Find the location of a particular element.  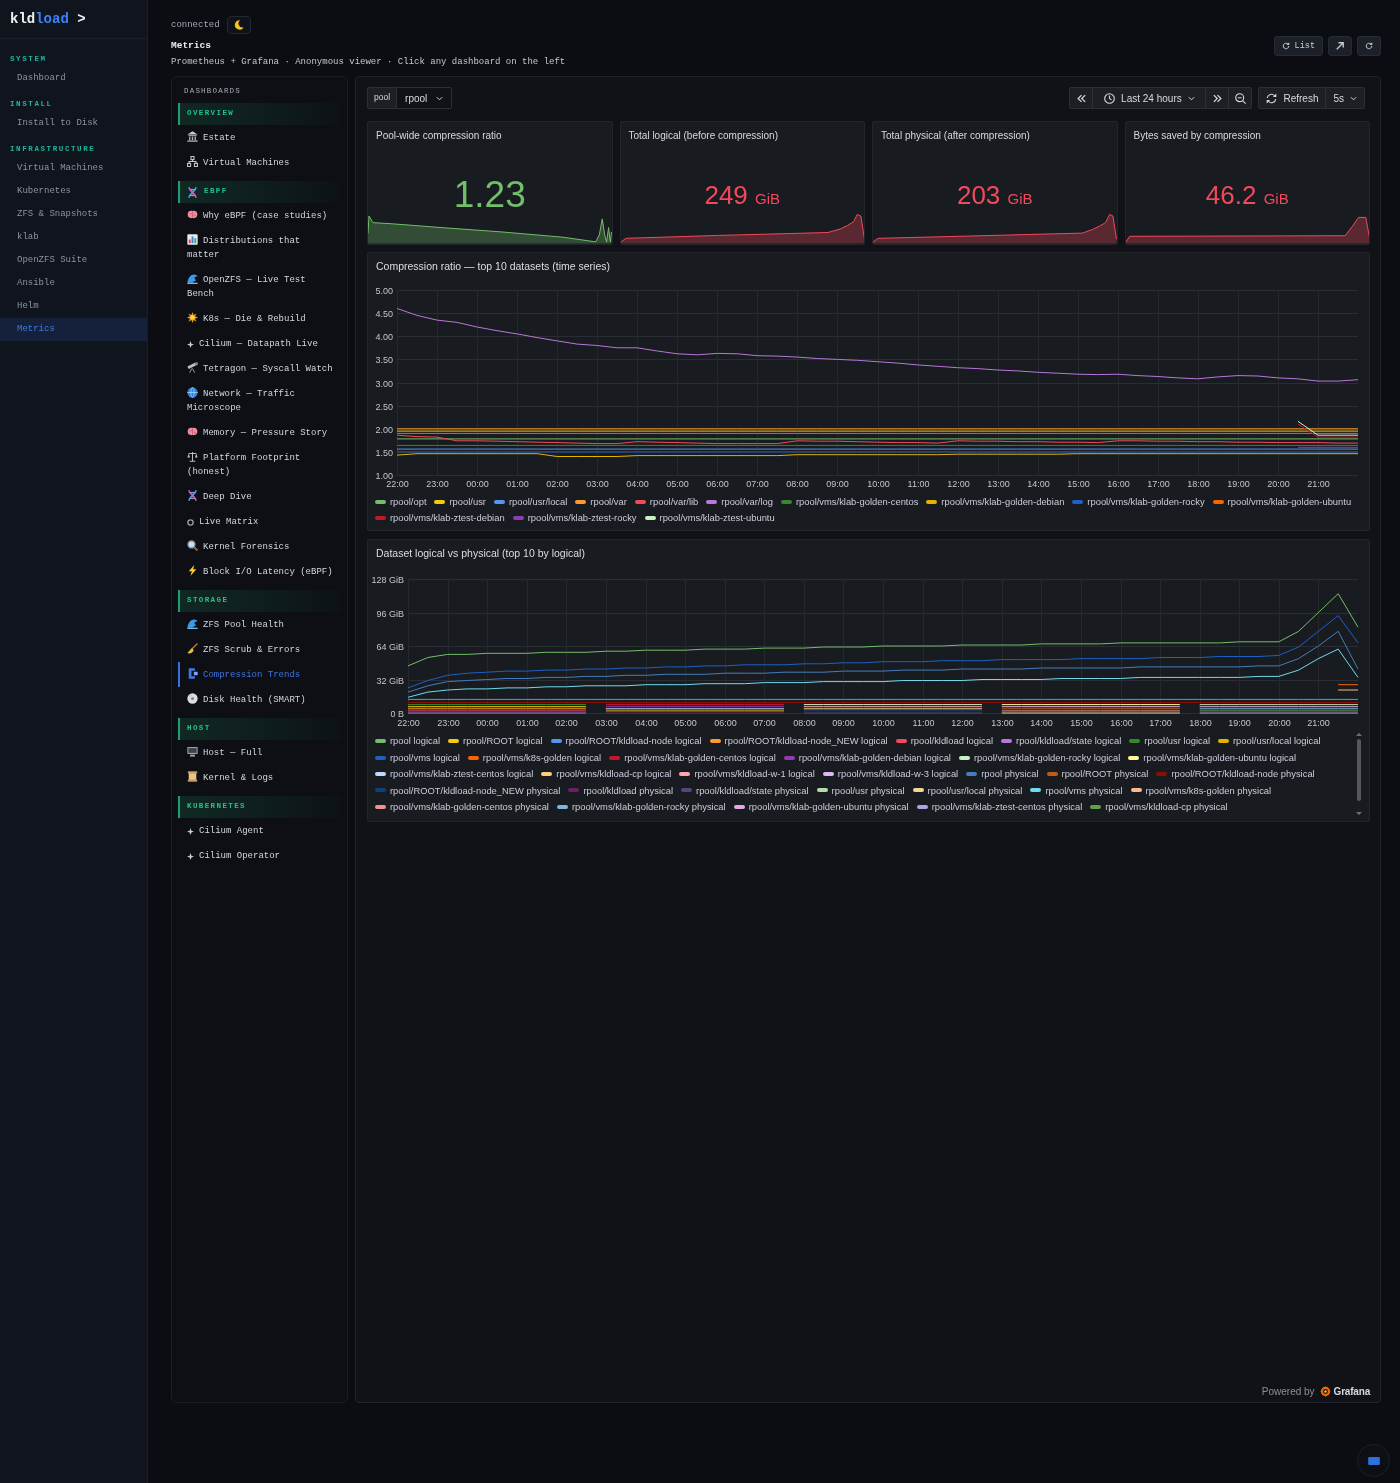

axis-tick-label: 00:00 is located at coordinates (477, 484).